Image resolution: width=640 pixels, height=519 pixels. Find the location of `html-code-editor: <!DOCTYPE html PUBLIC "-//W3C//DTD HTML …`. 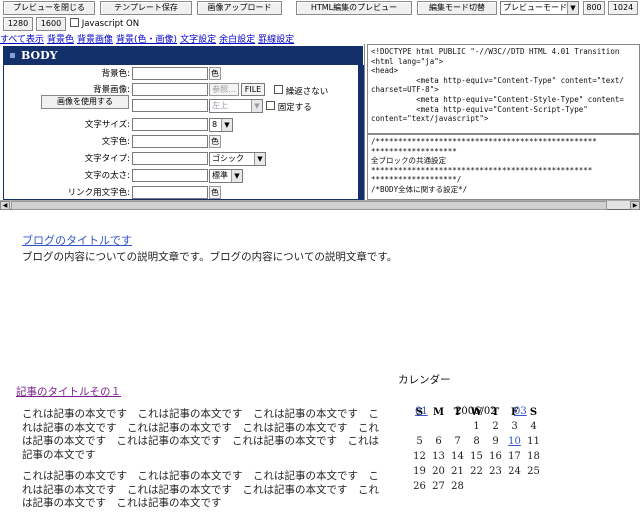

html-code-editor: <!DOCTYPE html PUBLIC "-//W3C//DTD HTML … is located at coordinates (503, 89).